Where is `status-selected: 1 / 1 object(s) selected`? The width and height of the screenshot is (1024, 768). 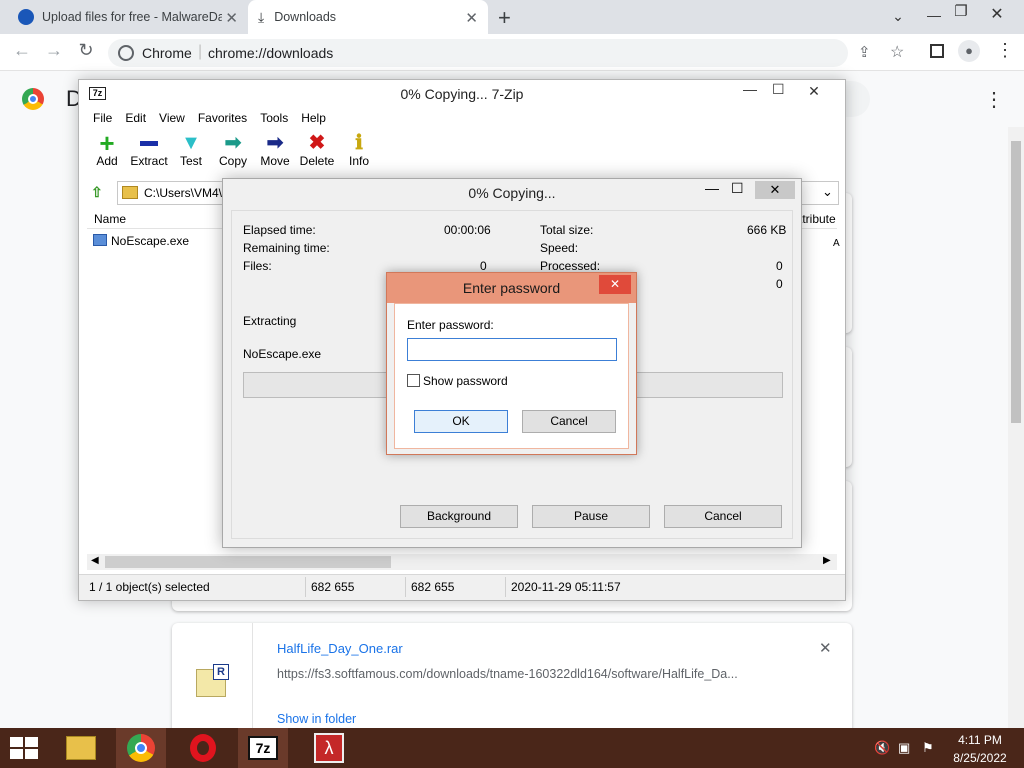 status-selected: 1 / 1 object(s) selected is located at coordinates (149, 587).